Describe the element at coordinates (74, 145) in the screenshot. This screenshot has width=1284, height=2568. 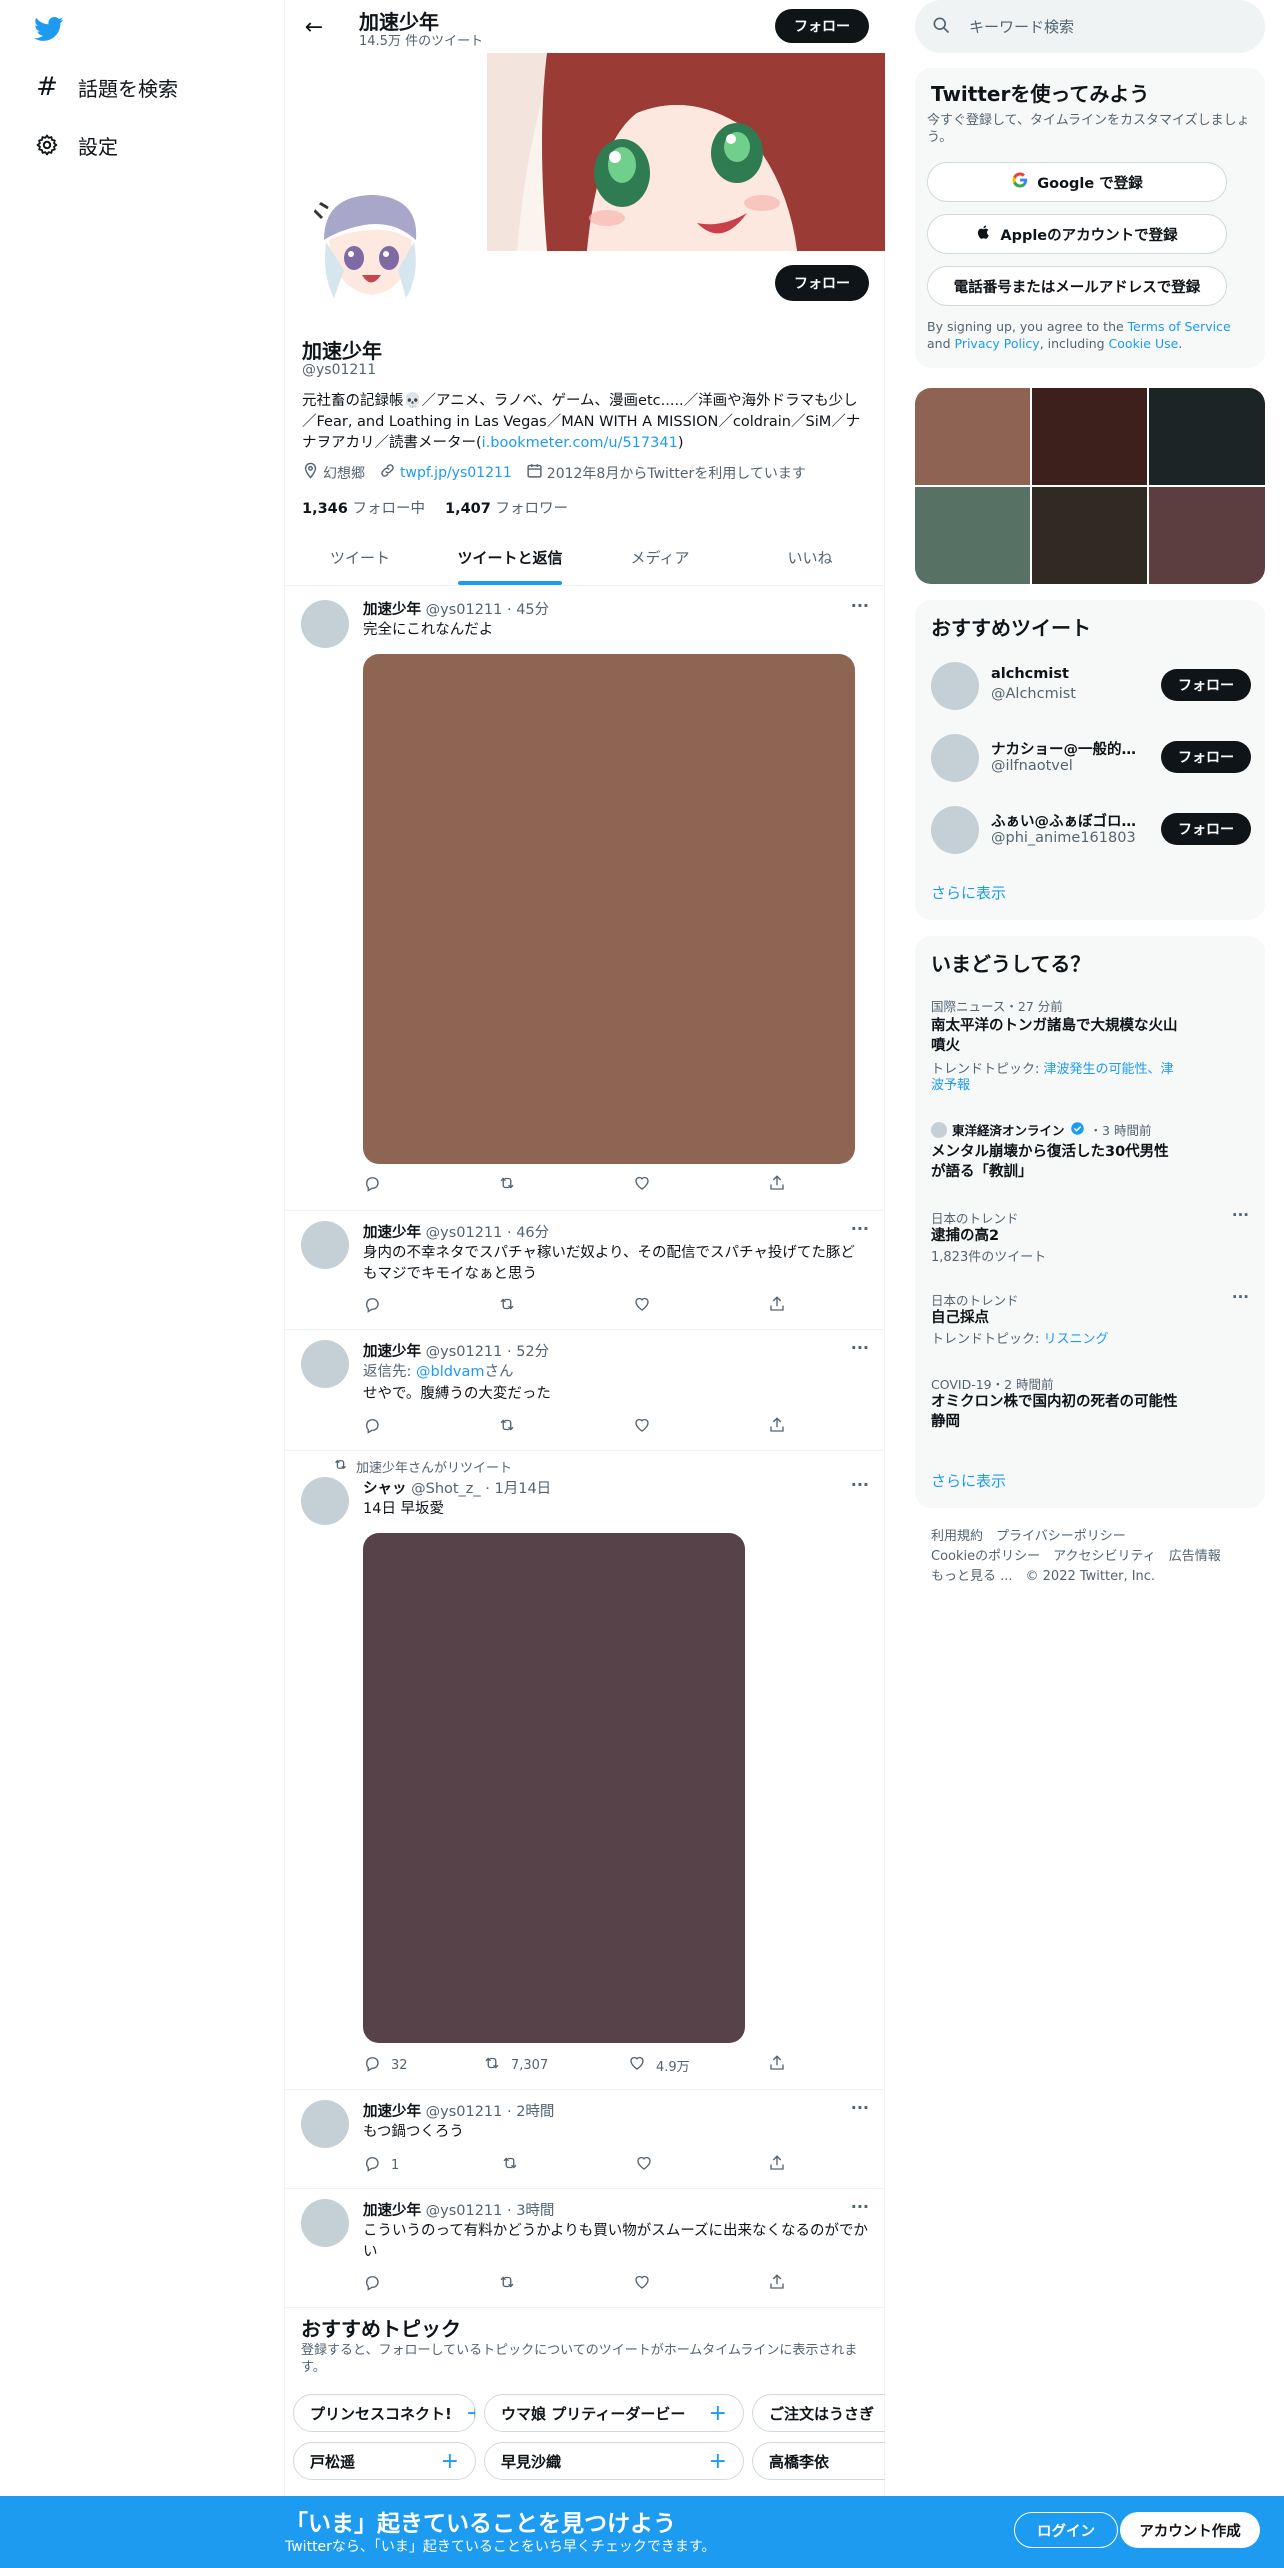
I see `nav-settings: 設定` at that location.